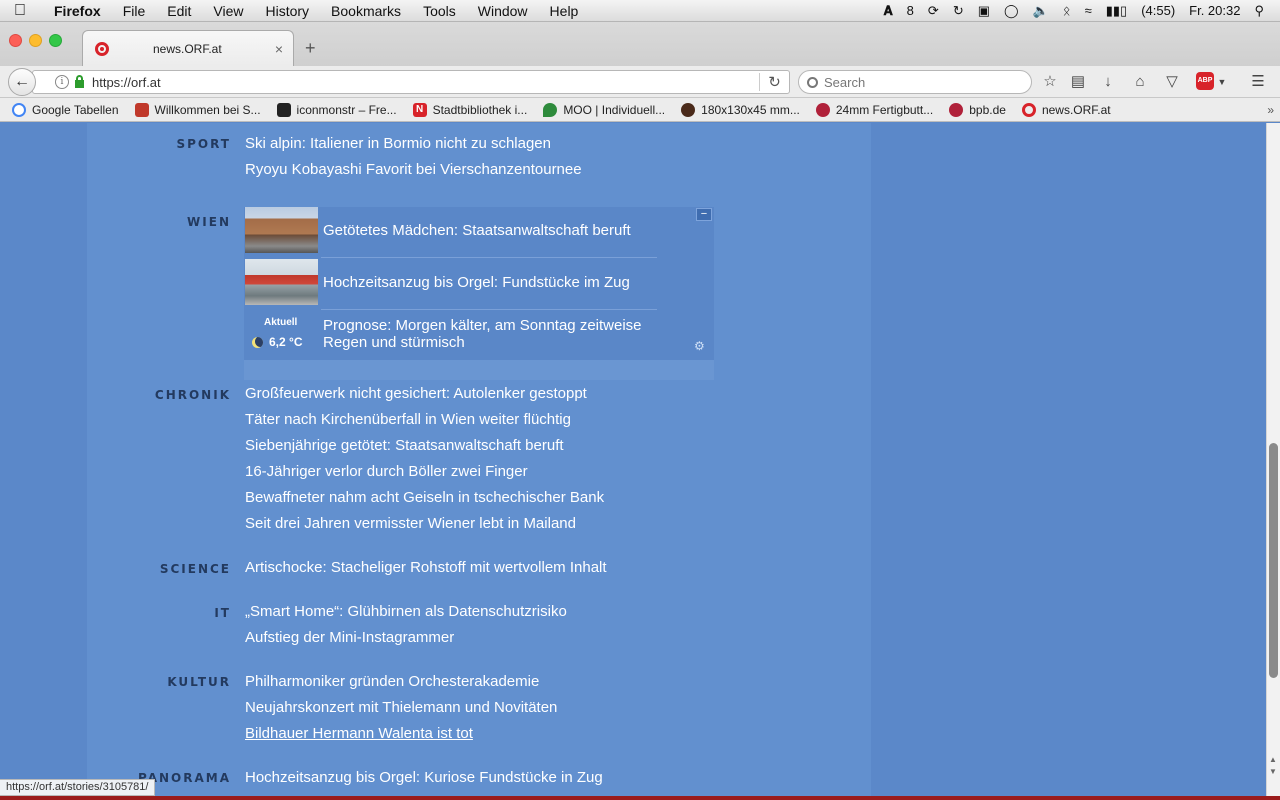 The width and height of the screenshot is (1280, 800). What do you see at coordinates (281, 322) in the screenshot?
I see `weather-label: Aktuell` at bounding box center [281, 322].